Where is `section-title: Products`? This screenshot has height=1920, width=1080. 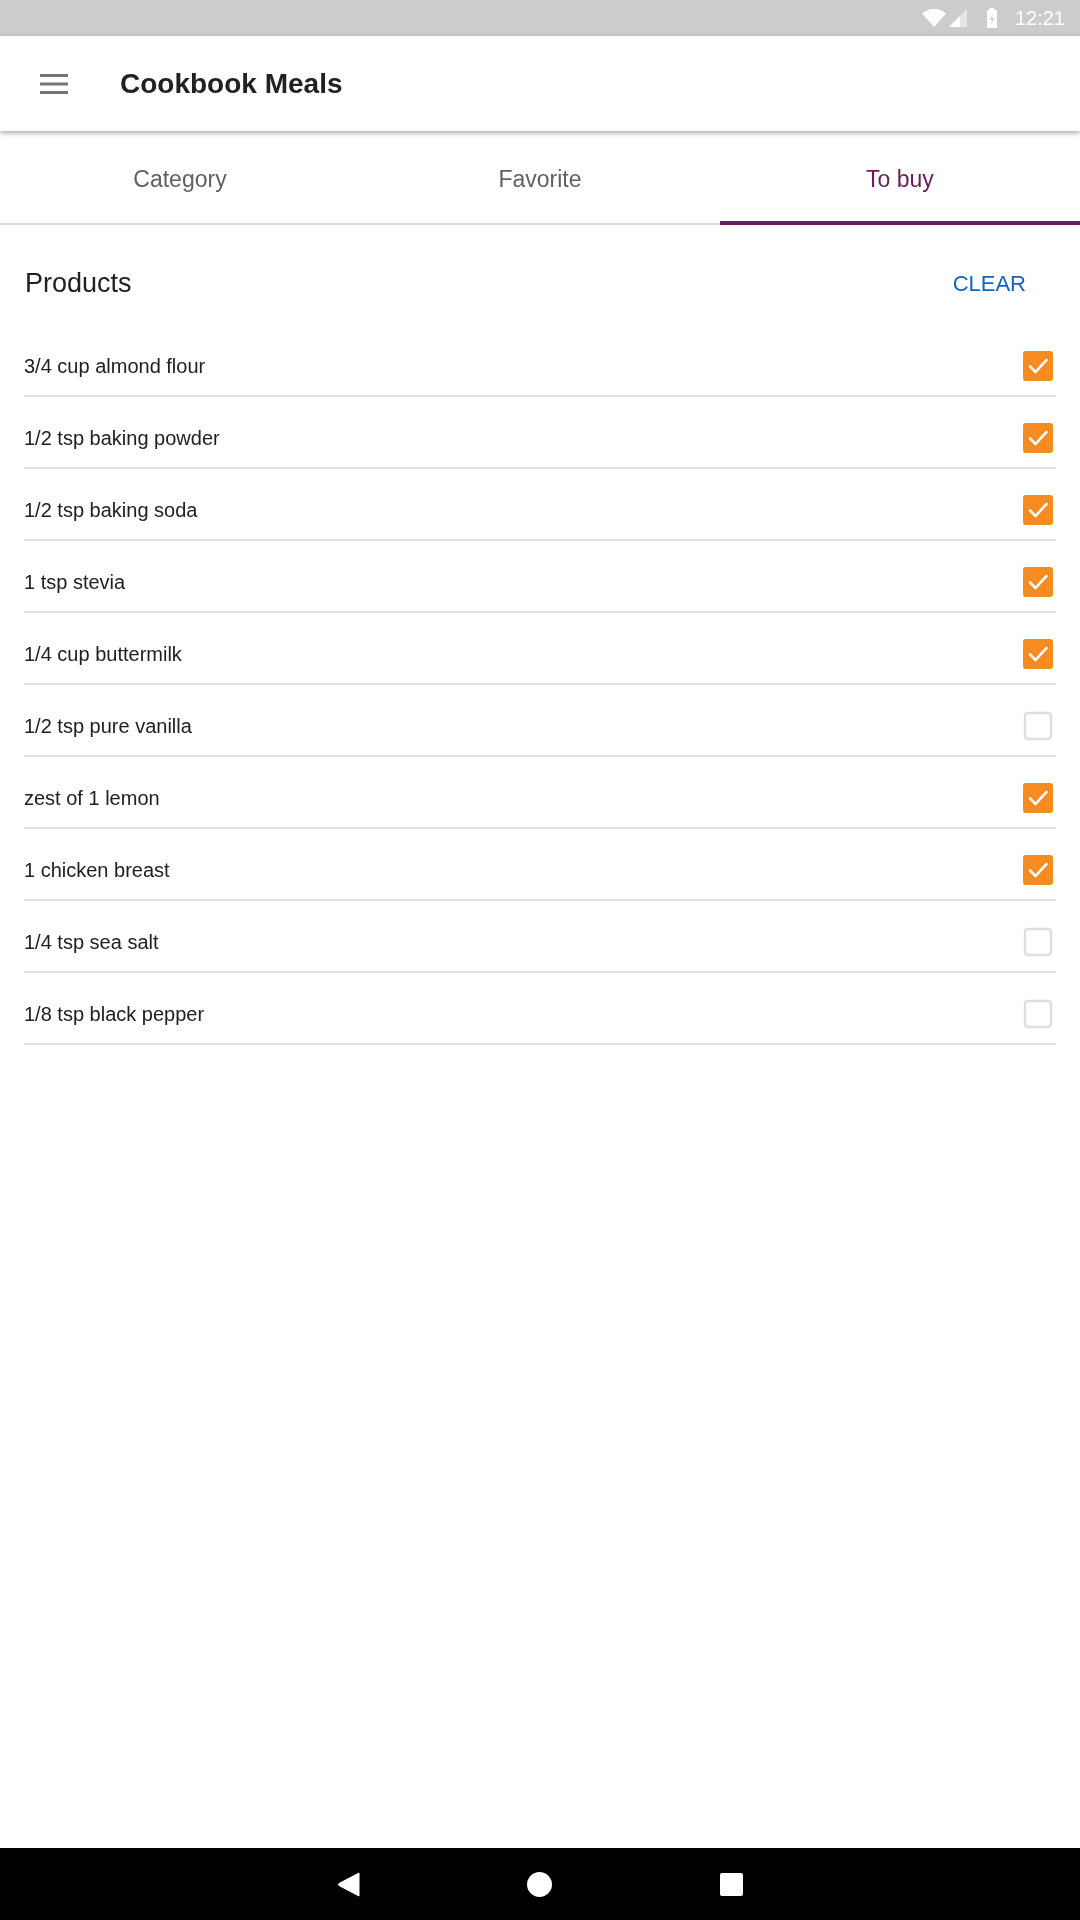
section-title: Products is located at coordinates (78, 283).